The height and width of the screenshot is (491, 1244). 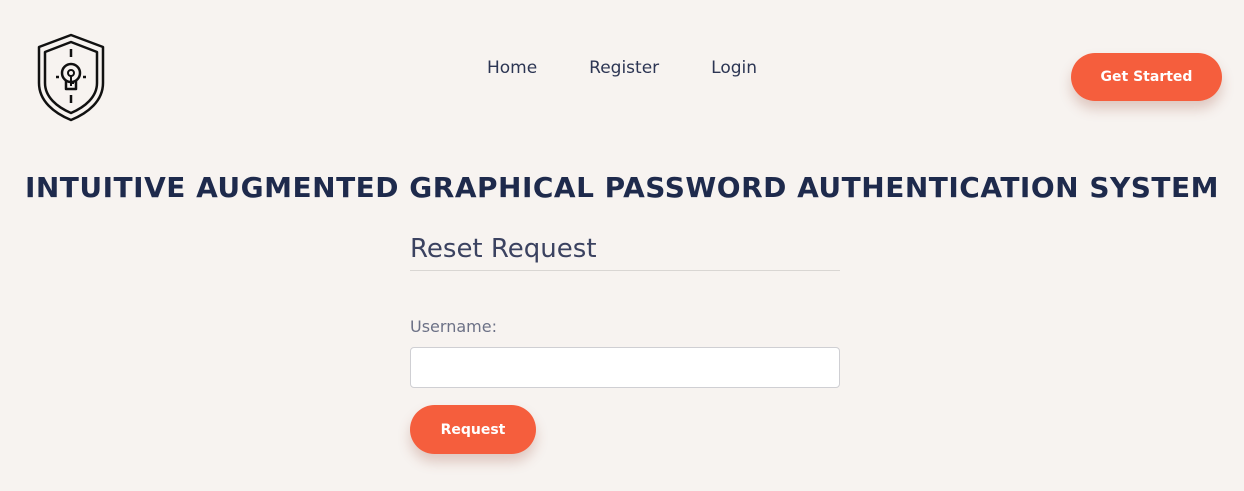 I want to click on request-button: Request, so click(x=473, y=429).